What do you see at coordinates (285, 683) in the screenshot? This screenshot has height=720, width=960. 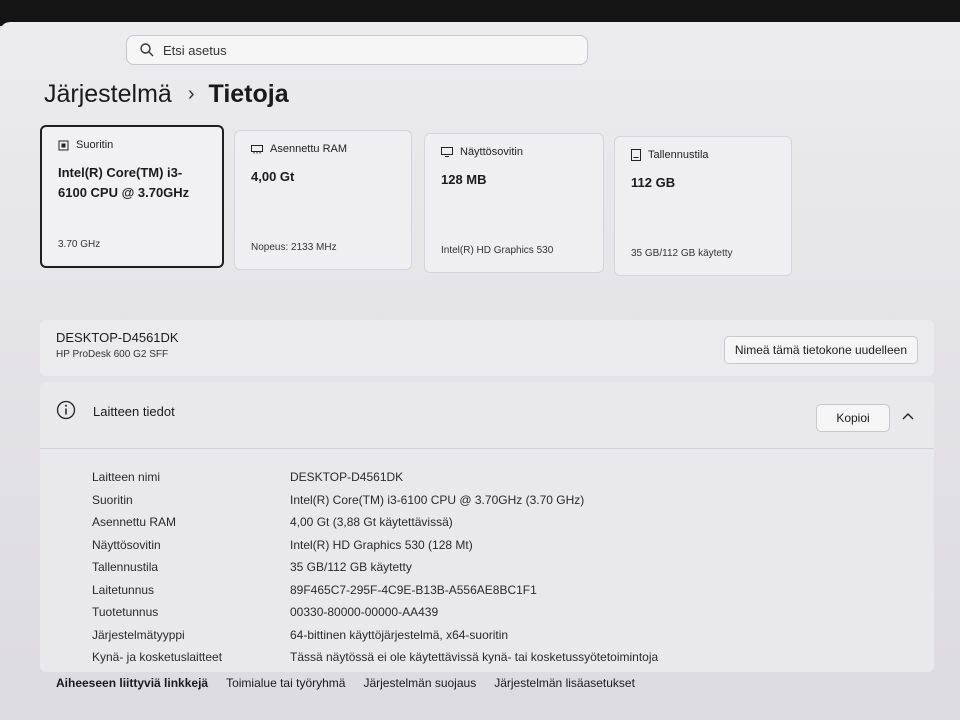 I see `link-domain-workgroup: Toimialue tai työryhmä` at bounding box center [285, 683].